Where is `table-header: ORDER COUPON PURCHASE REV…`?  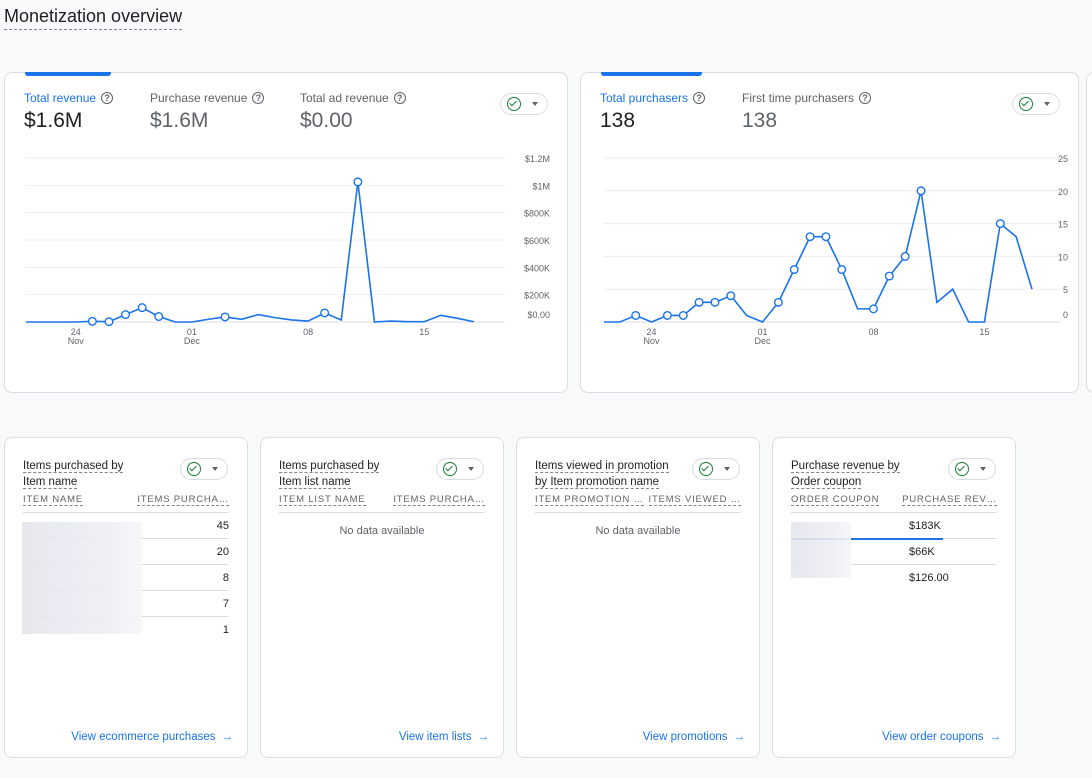 table-header: ORDER COUPON PURCHASE REV… is located at coordinates (894, 503).